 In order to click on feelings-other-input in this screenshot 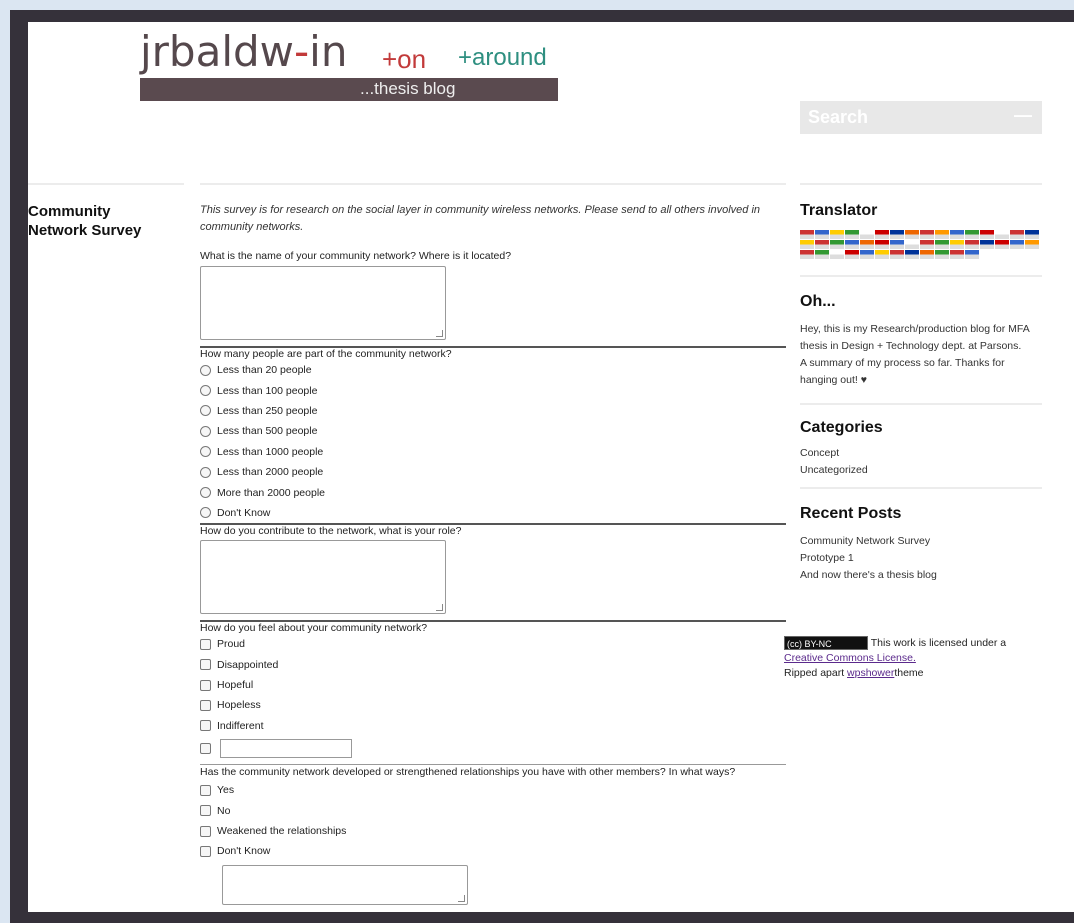, I will do `click(286, 748)`.